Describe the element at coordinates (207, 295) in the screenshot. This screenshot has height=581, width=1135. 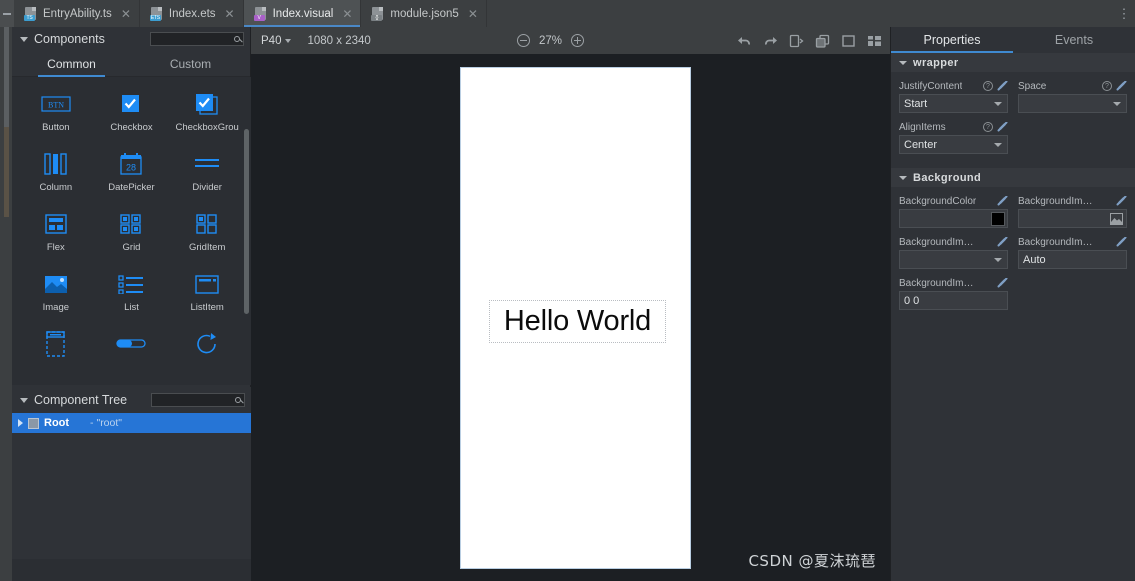
I see `component-listitem: ListItem` at that location.